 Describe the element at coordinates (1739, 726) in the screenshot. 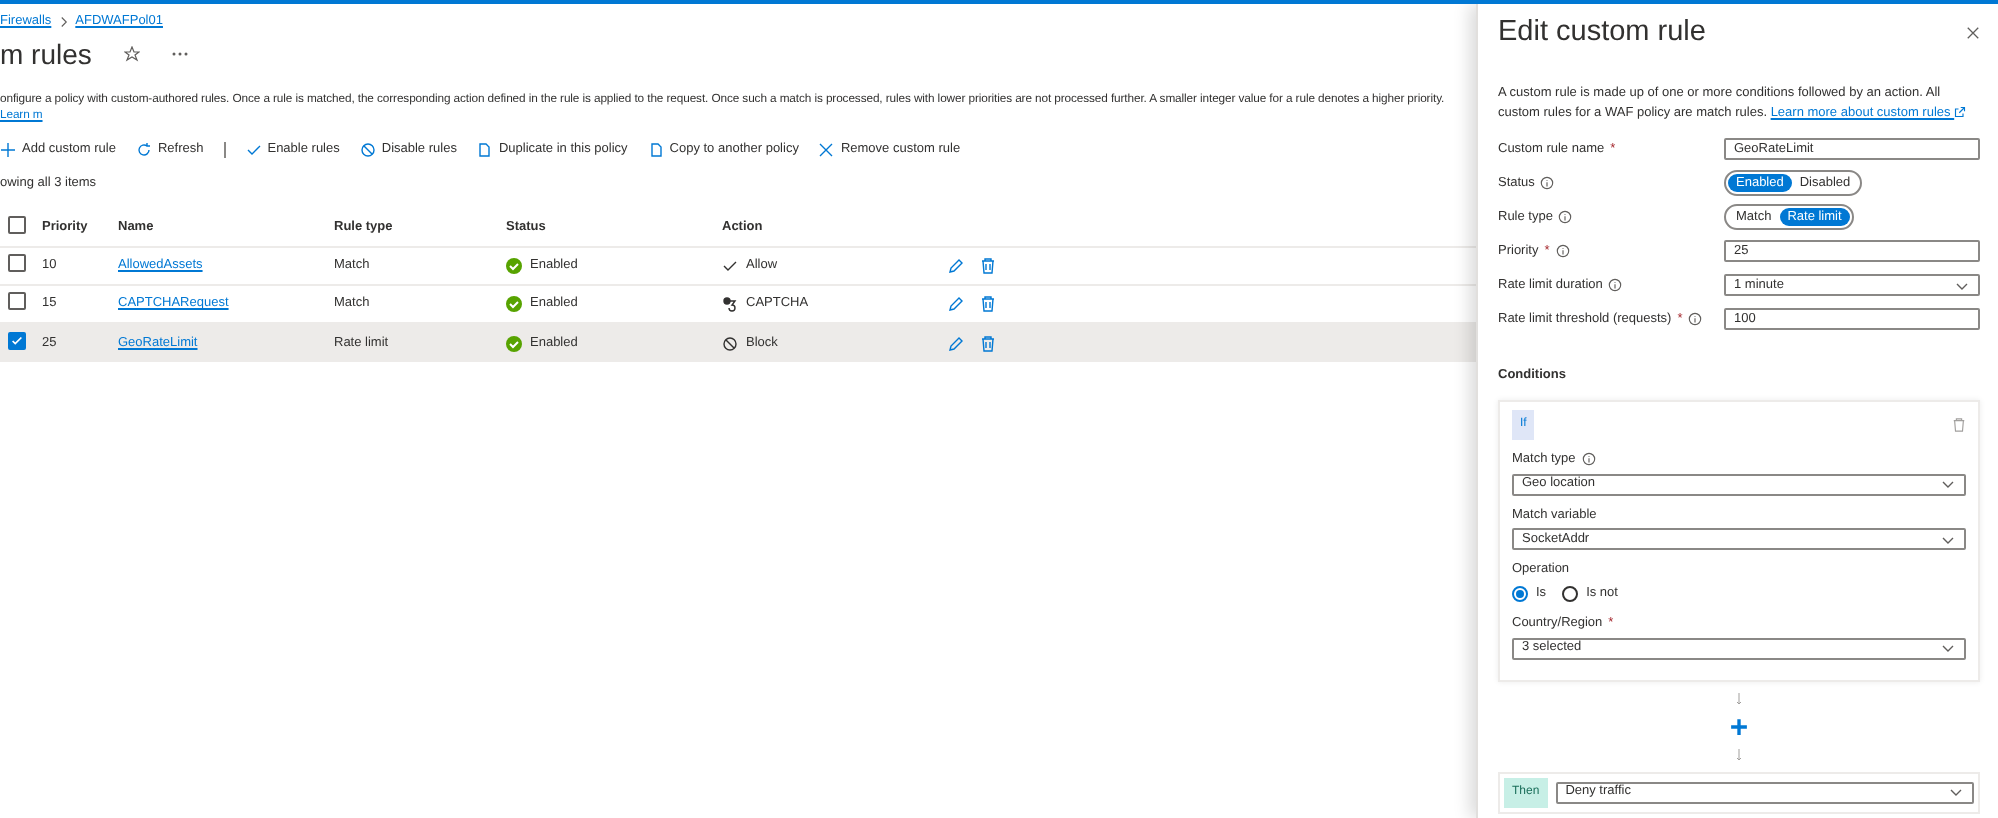

I see `add-icon` at that location.